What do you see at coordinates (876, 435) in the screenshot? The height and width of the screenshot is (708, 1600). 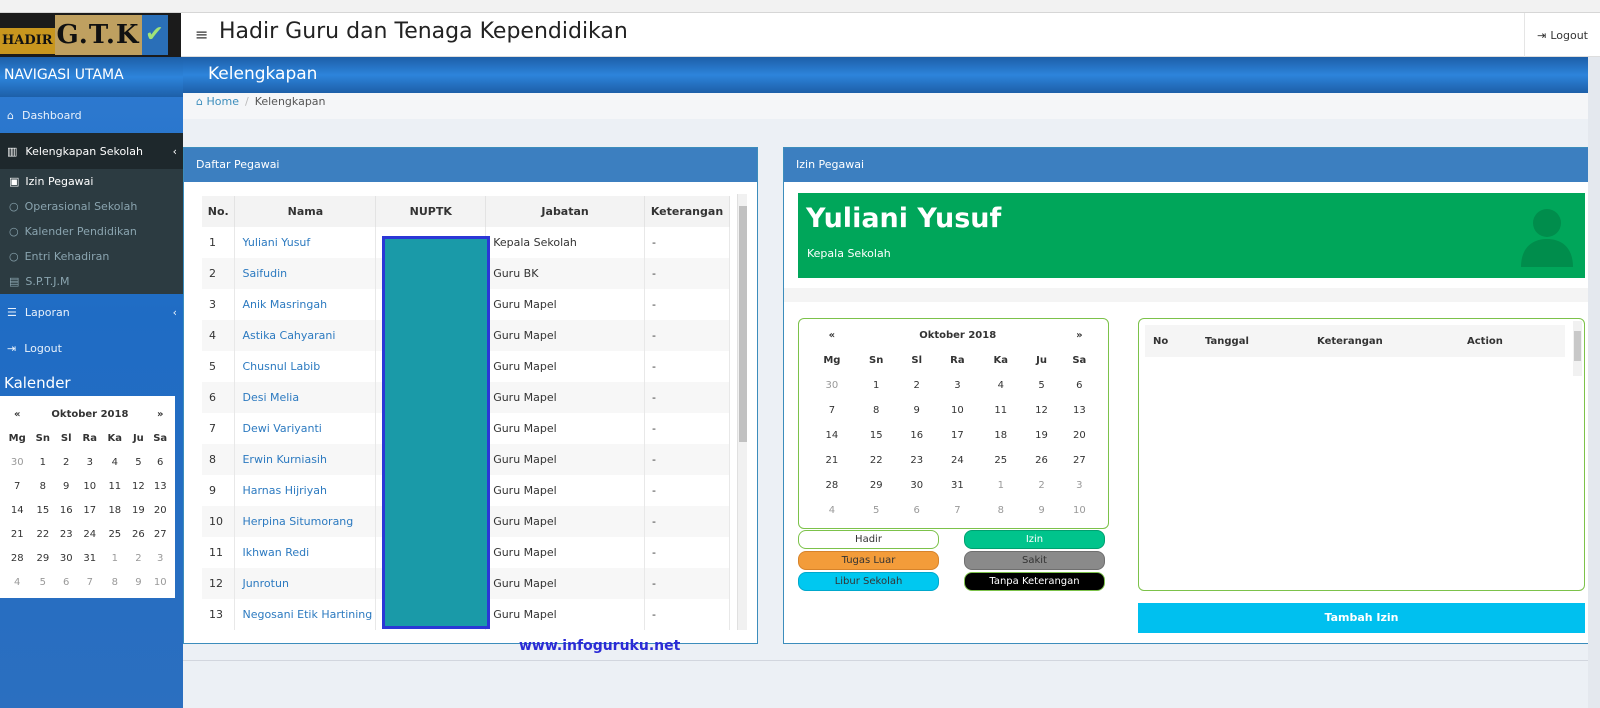 I see `calendar-day: 15` at bounding box center [876, 435].